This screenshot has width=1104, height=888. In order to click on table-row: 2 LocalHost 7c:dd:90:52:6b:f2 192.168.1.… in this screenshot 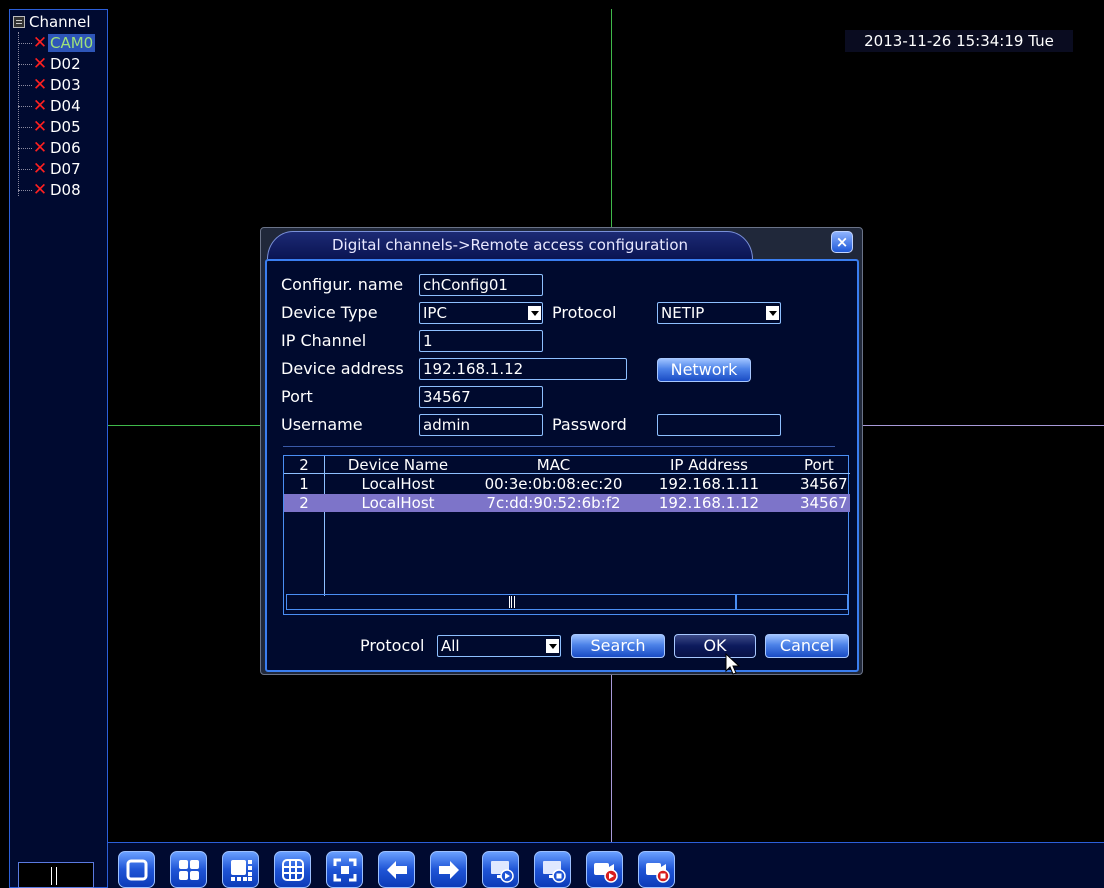, I will do `click(567, 503)`.